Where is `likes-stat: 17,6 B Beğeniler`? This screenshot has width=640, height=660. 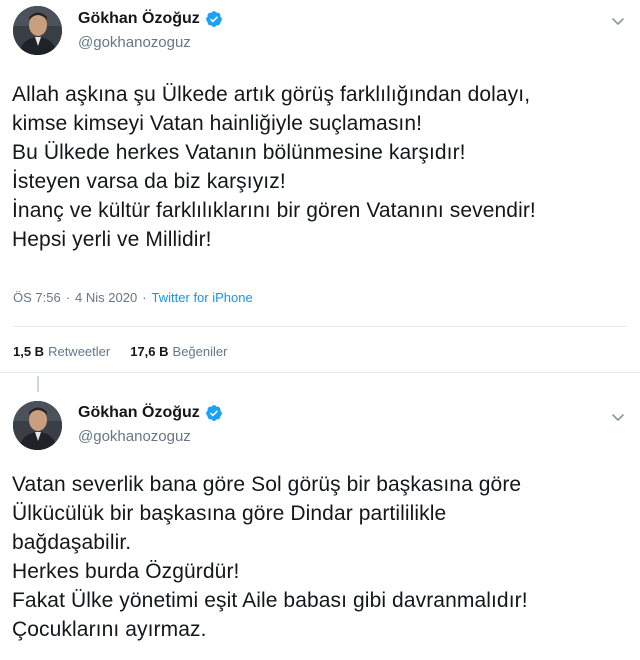 likes-stat: 17,6 B Beğeniler is located at coordinates (178, 351).